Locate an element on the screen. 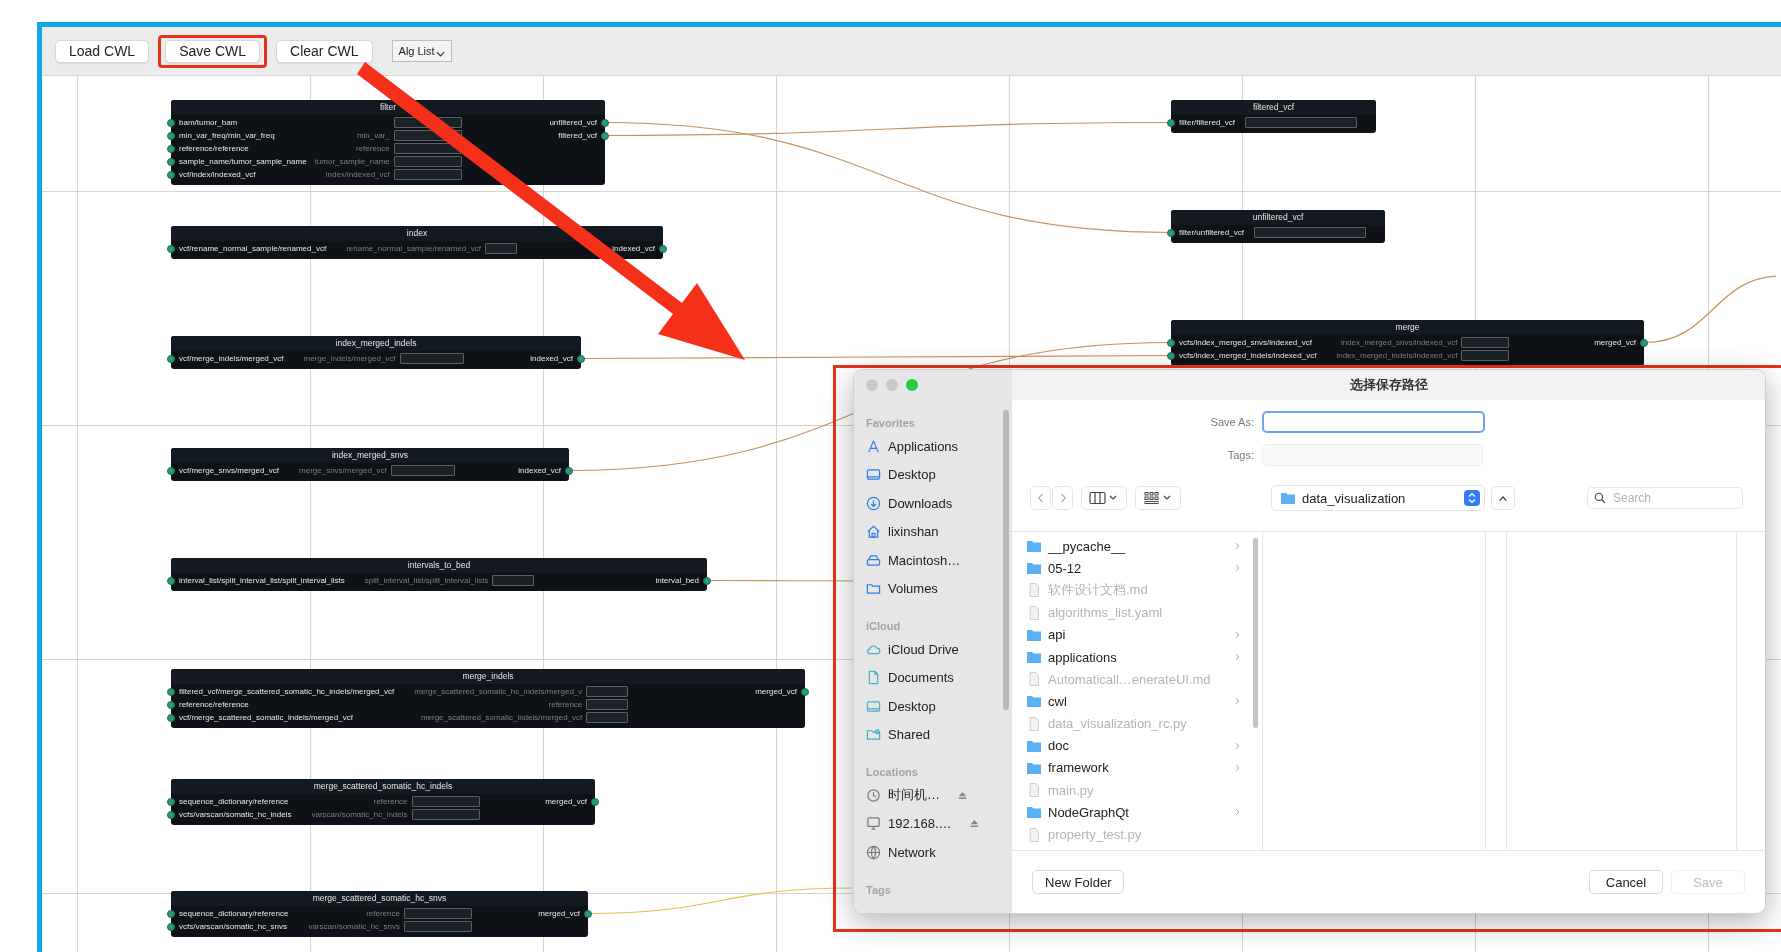 This screenshot has width=1781, height=952. node-title: index_merged_snvs is located at coordinates (370, 455).